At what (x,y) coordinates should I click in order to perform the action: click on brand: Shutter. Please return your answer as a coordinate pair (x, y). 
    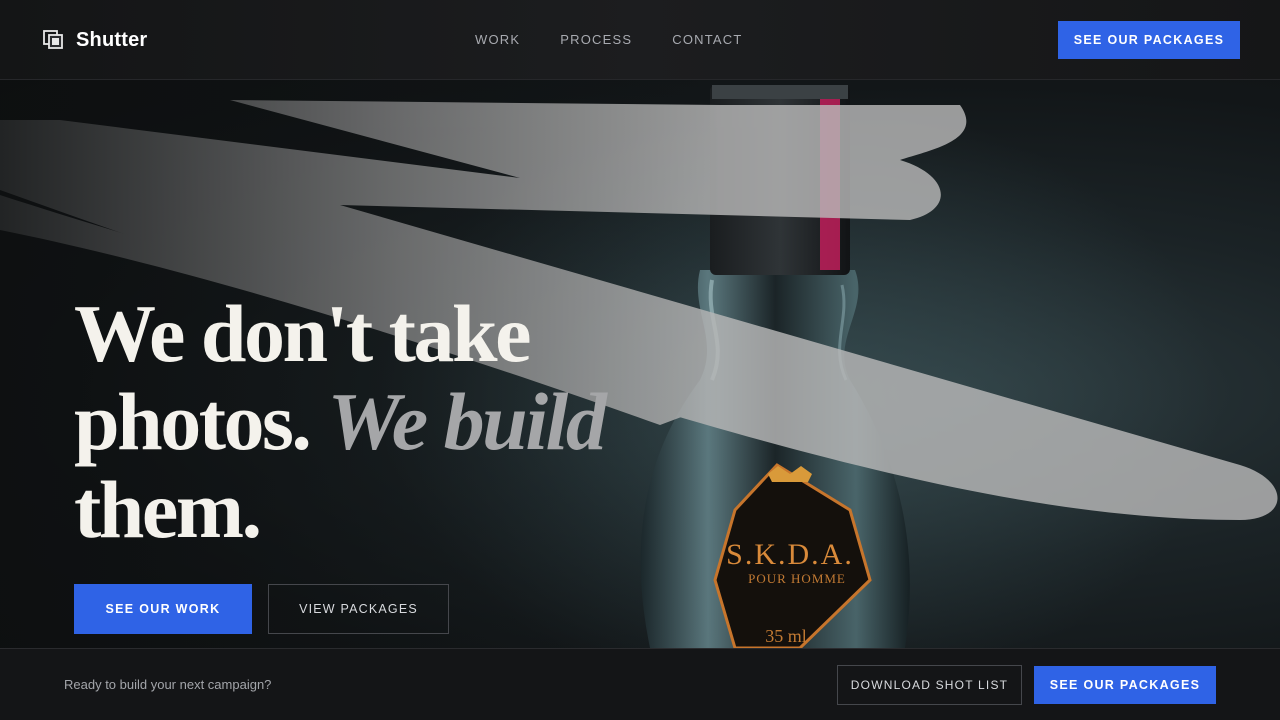
    Looking at the image, I should click on (94, 40).